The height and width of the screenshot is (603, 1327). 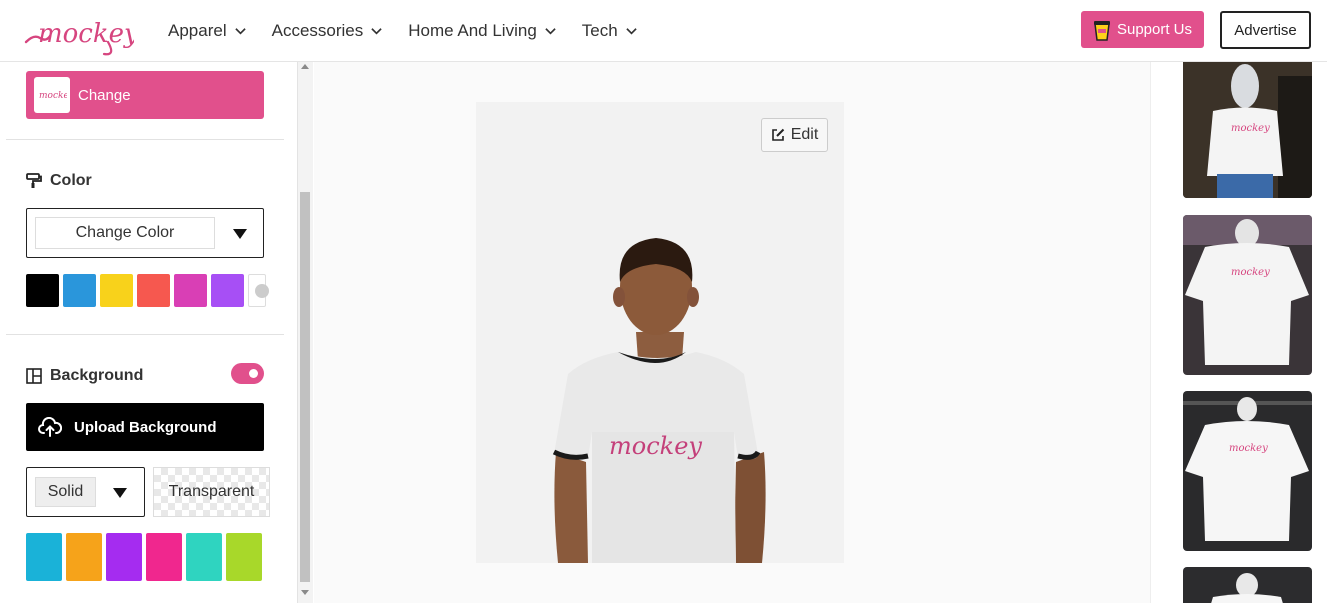 What do you see at coordinates (197, 30) in the screenshot?
I see `nav-apparel-label: Apparel` at bounding box center [197, 30].